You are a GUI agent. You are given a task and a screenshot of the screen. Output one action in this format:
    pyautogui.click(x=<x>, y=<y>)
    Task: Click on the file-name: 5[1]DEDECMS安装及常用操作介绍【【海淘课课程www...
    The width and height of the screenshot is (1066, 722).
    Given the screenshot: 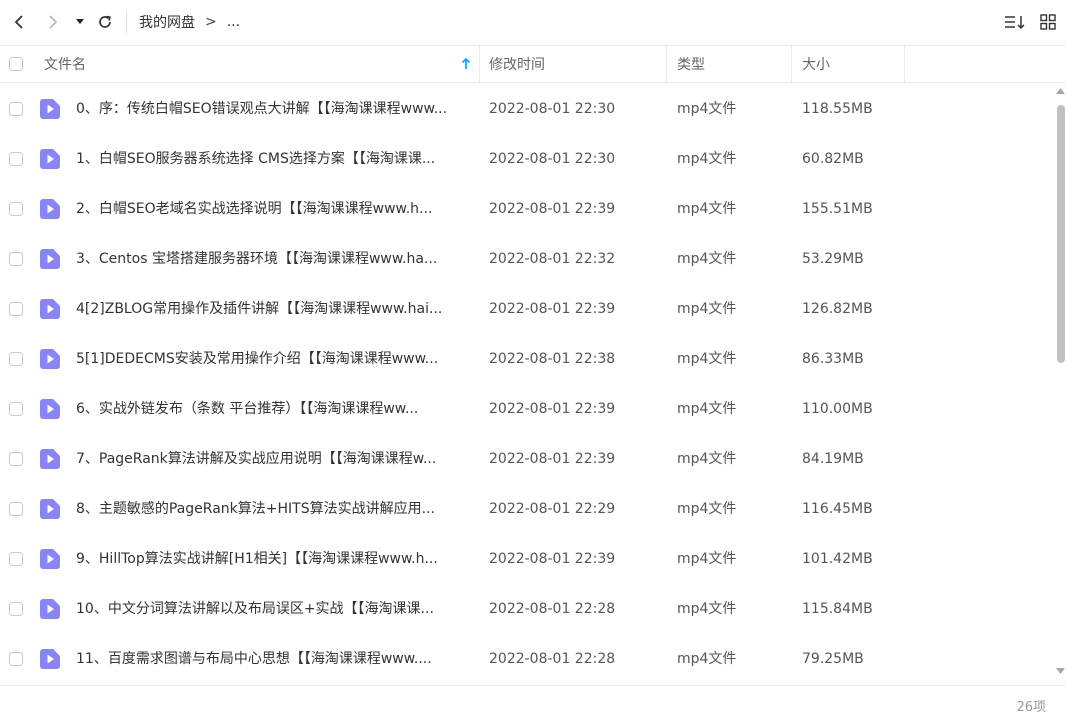 What is the action you would take?
    pyautogui.click(x=272, y=359)
    